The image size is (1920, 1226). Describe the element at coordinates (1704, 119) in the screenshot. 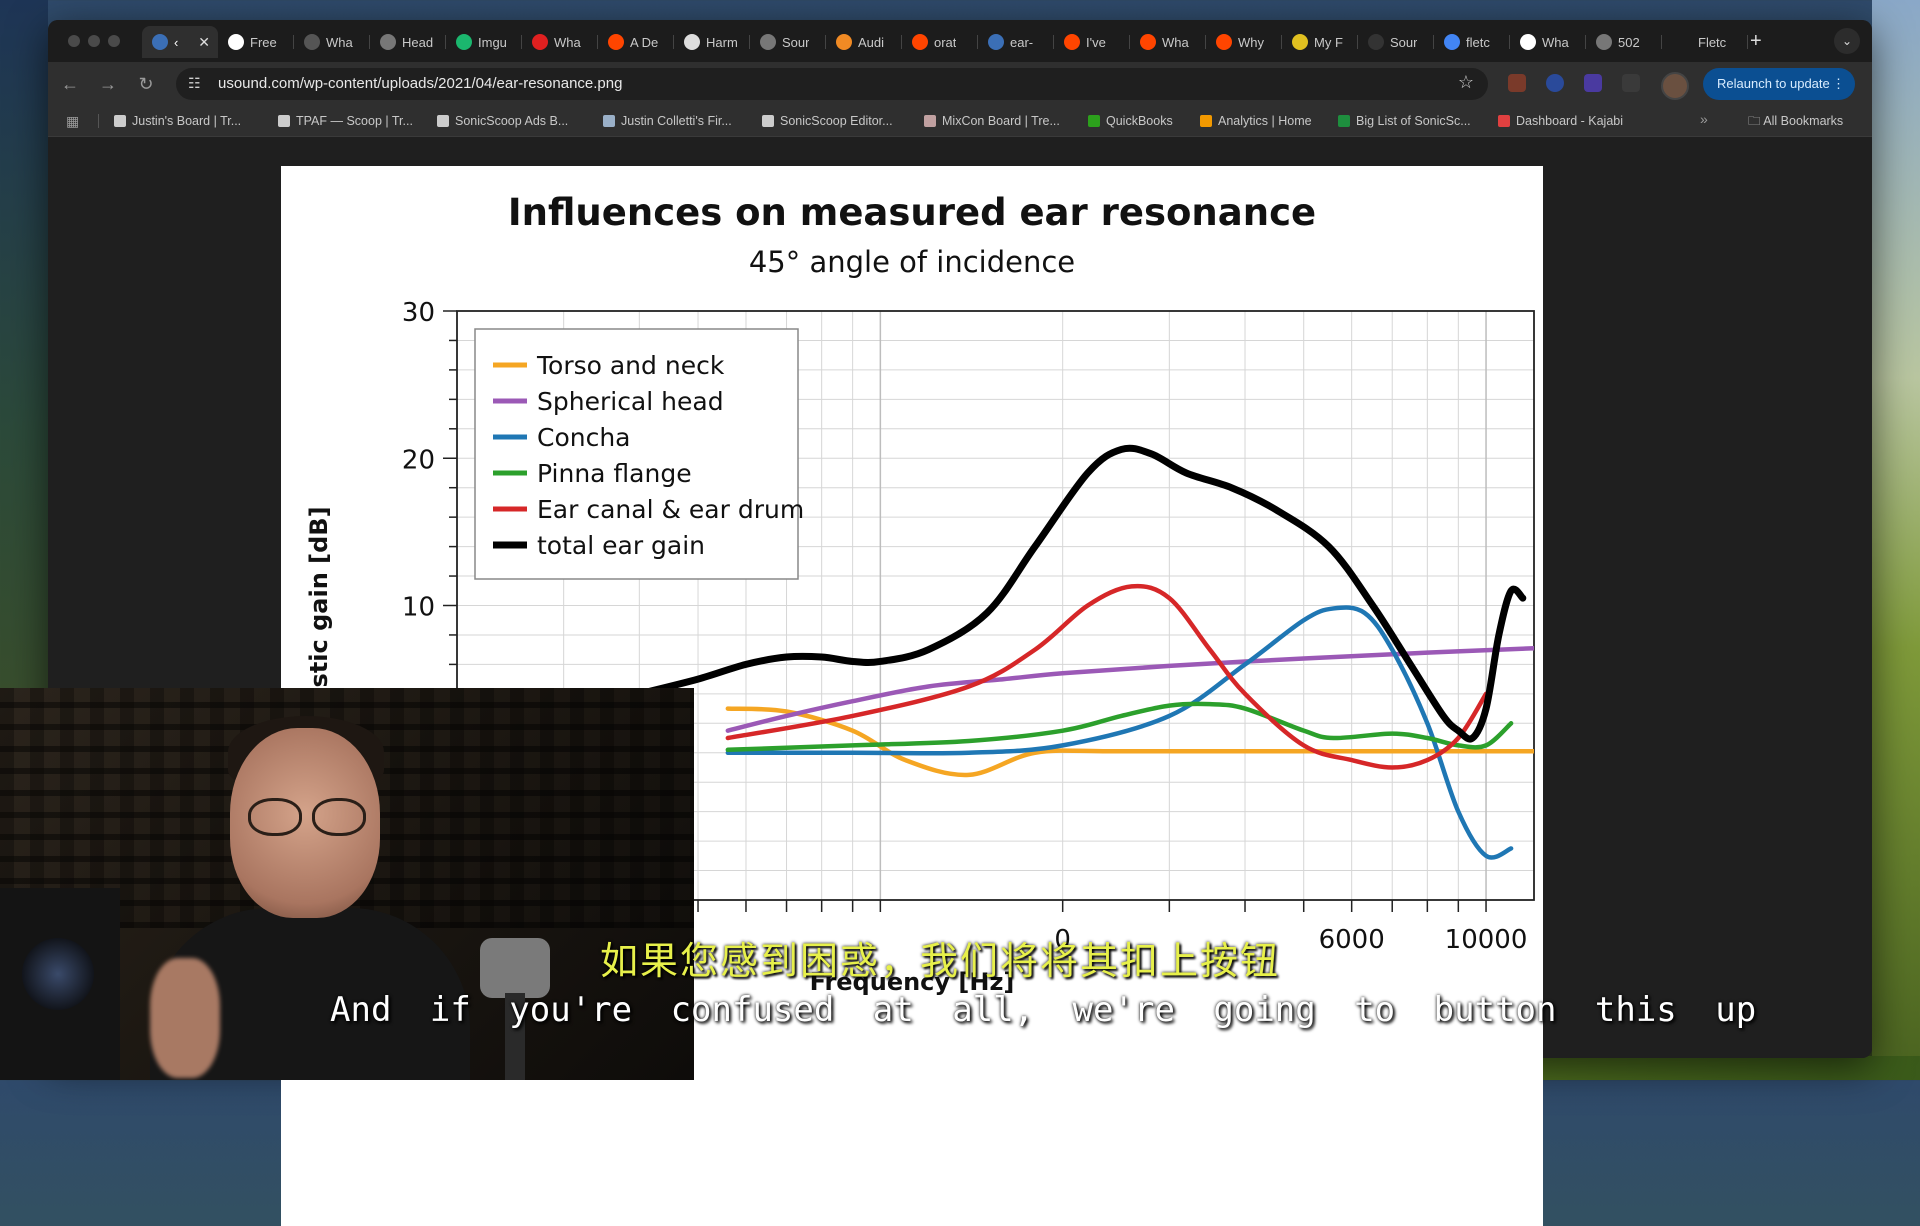

I see `more-bookmarks-icon: »` at that location.